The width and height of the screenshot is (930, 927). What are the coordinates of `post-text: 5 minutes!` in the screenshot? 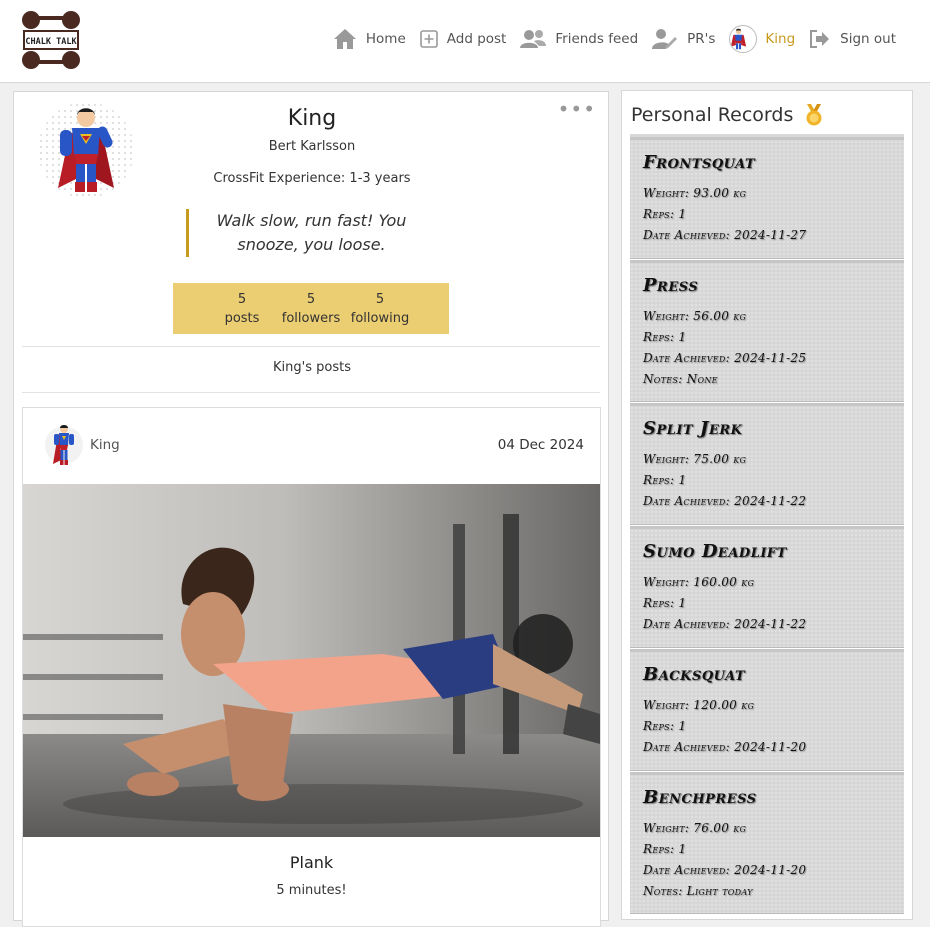 It's located at (311, 890).